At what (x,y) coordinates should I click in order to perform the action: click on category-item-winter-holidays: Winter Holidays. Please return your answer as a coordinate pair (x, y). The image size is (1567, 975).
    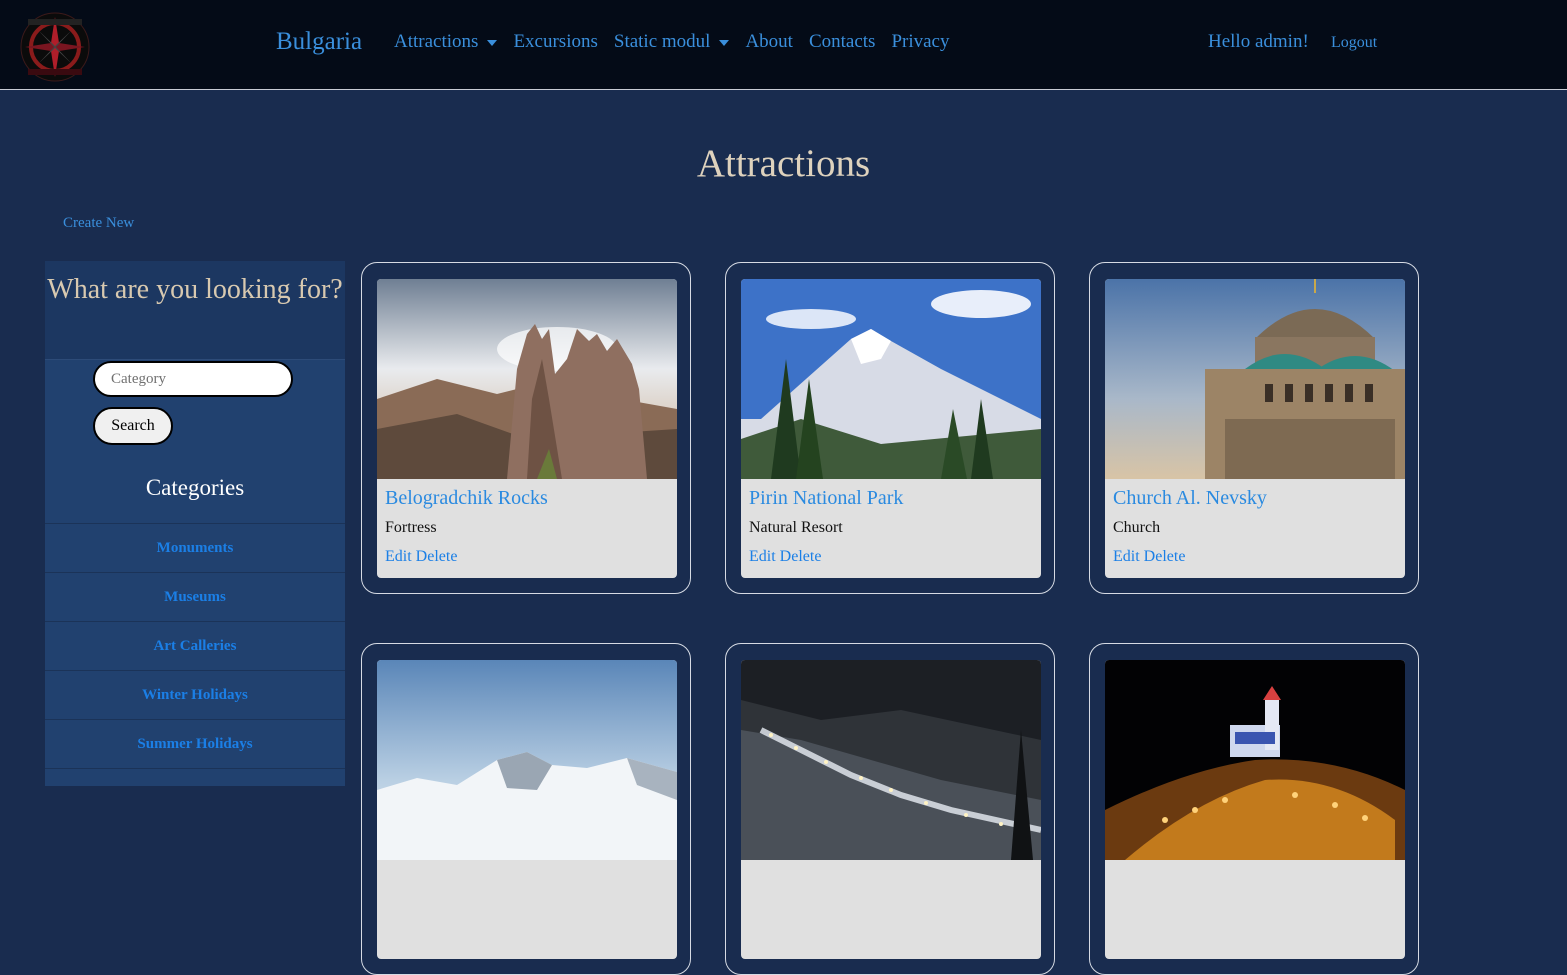
    Looking at the image, I should click on (195, 694).